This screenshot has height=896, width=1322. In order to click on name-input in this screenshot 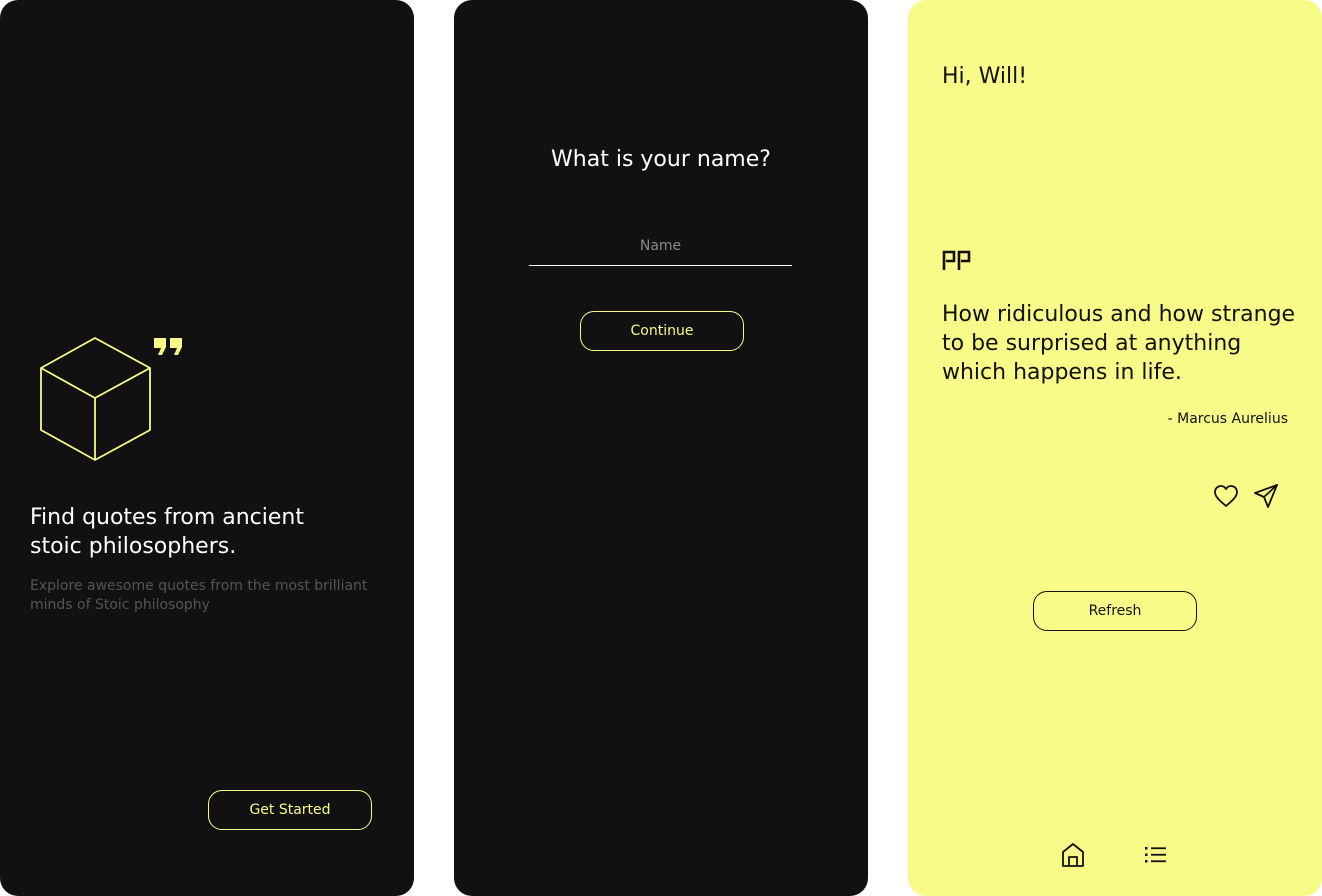, I will do `click(660, 246)`.